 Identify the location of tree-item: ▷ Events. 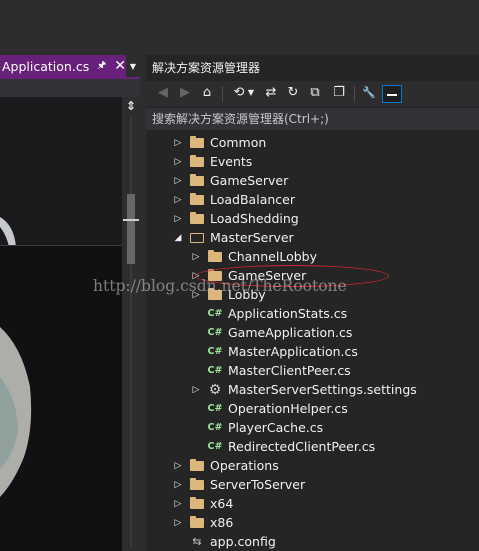
(325, 161).